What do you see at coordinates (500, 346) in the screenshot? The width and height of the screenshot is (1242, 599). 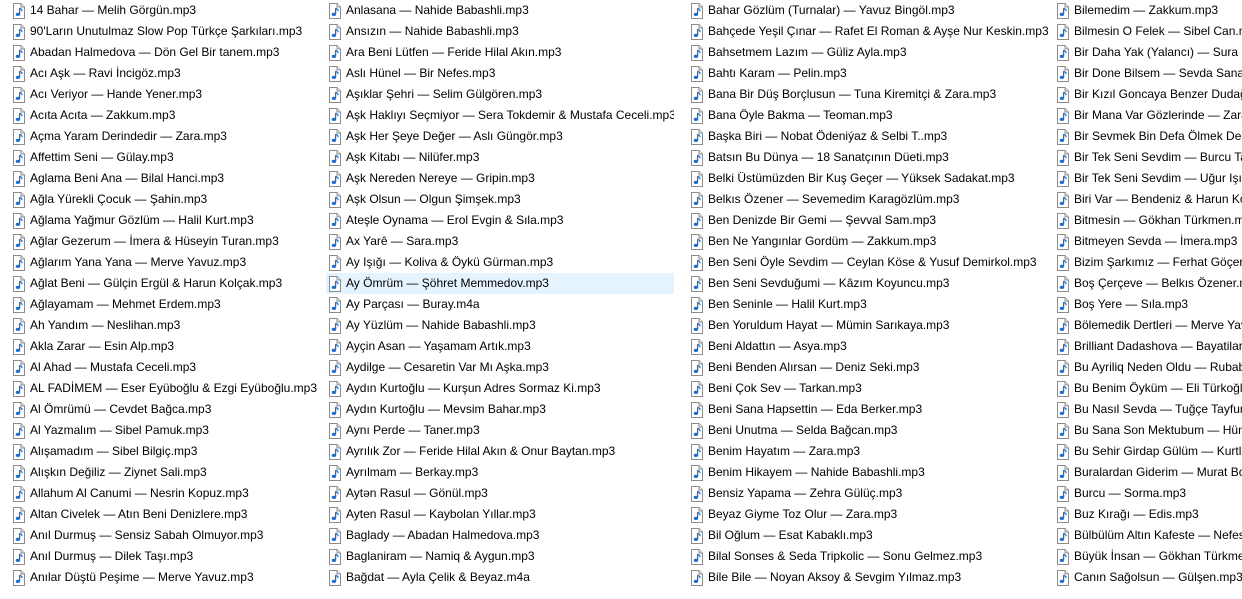 I see `file-item: Ayçin Asan — Yaşamam Artık.mp3` at bounding box center [500, 346].